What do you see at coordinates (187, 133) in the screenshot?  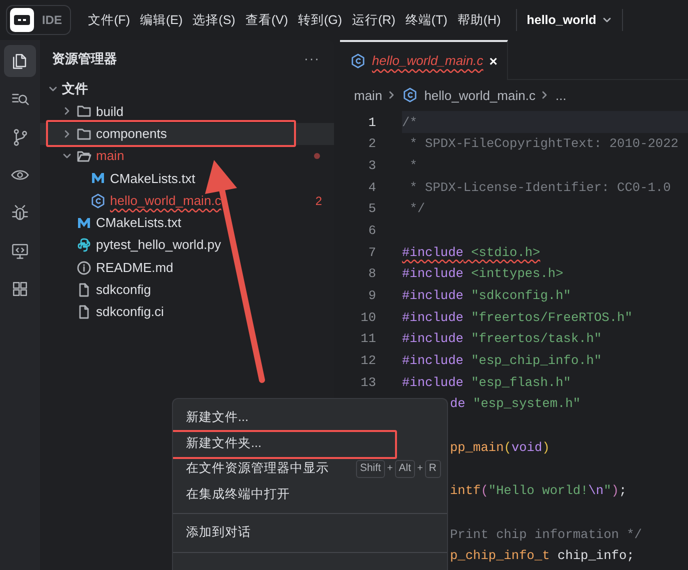 I see `tree-item: components` at bounding box center [187, 133].